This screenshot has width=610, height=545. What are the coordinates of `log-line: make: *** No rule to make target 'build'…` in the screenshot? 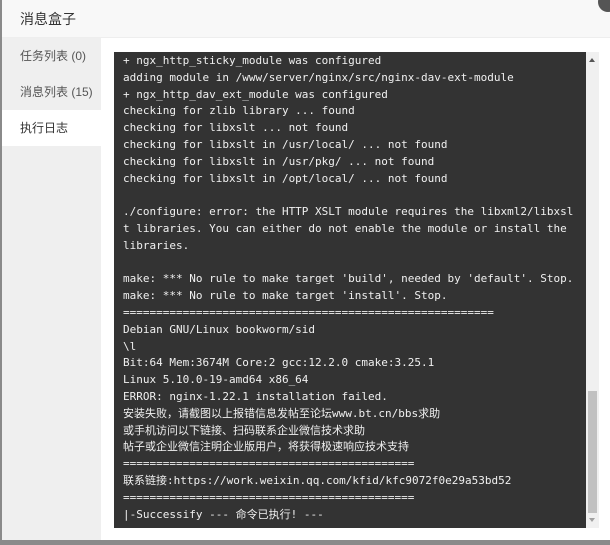 It's located at (348, 279).